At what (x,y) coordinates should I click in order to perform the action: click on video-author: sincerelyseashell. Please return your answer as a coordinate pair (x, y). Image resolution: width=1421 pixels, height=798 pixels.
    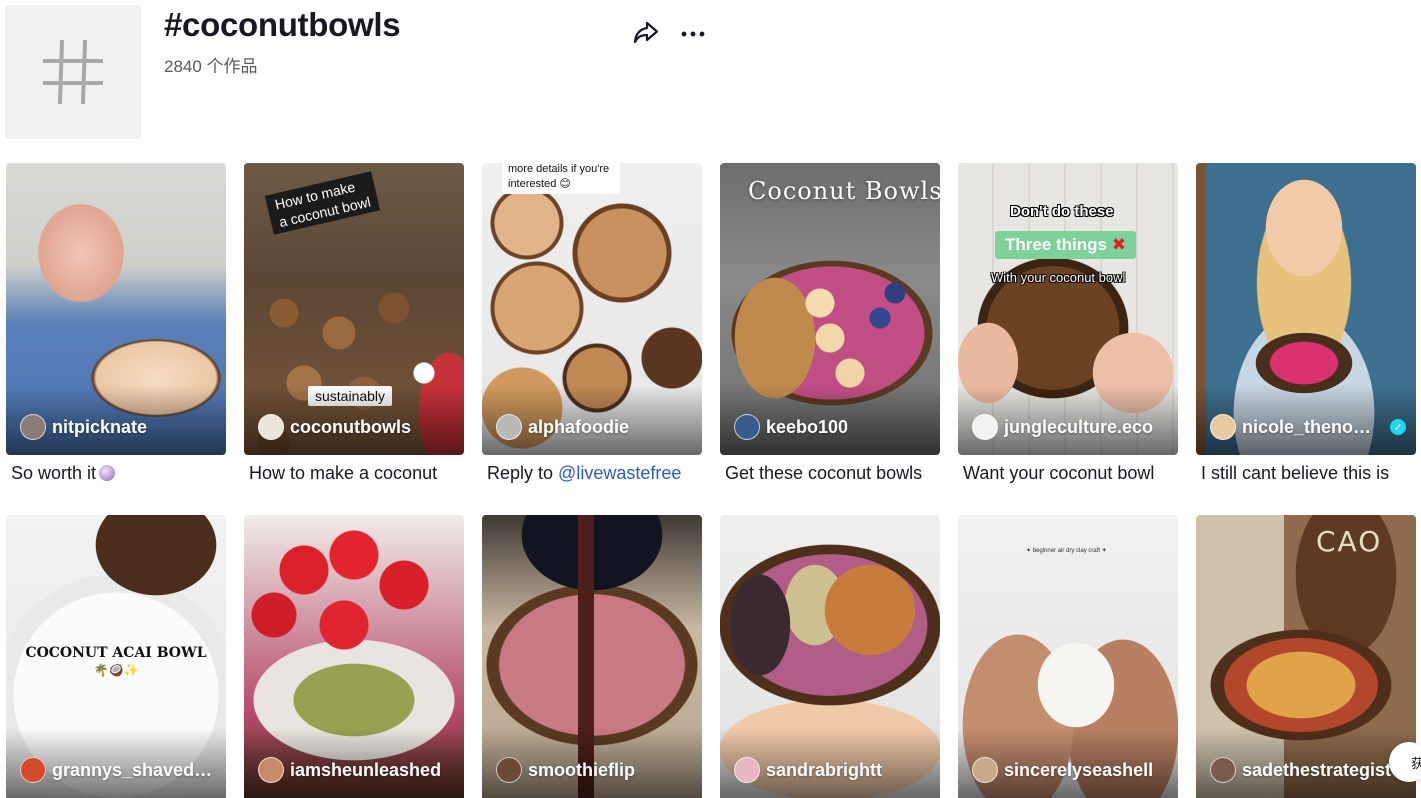
    Looking at the image, I should click on (1070, 770).